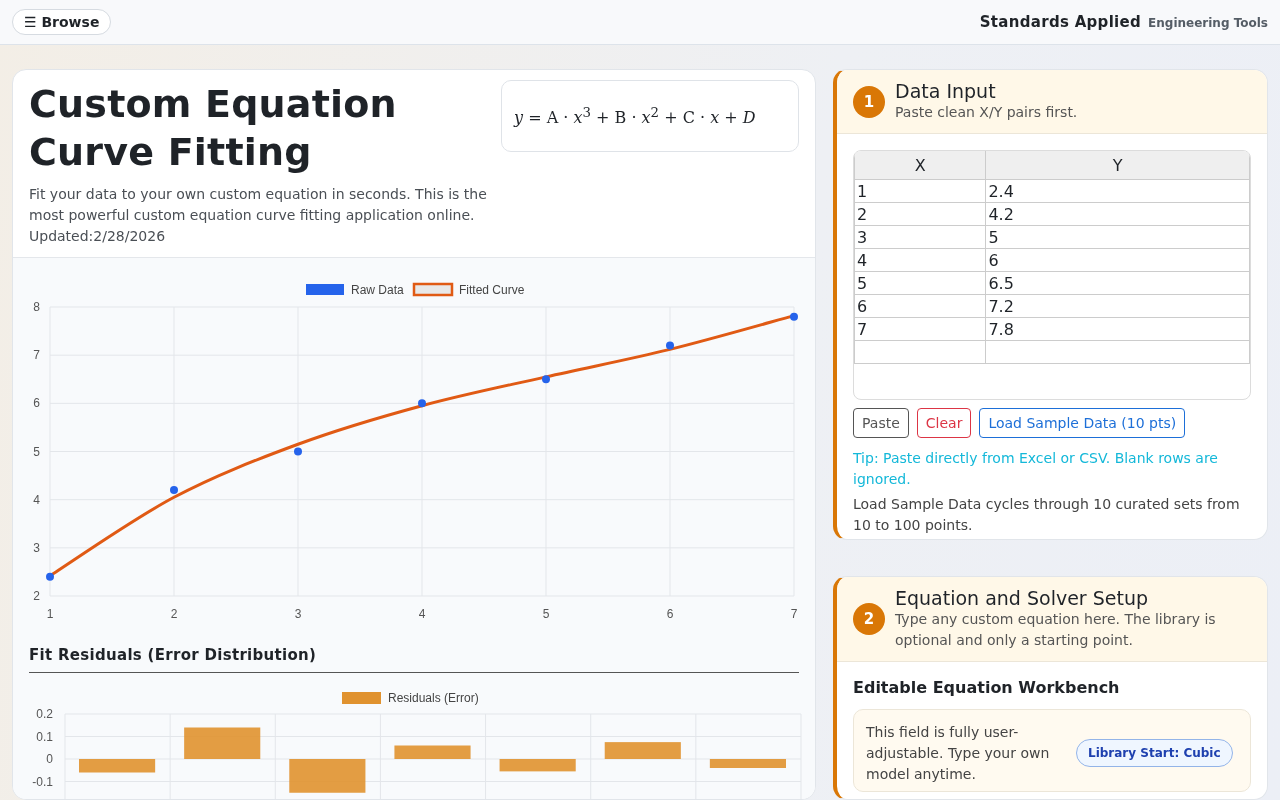 The width and height of the screenshot is (1280, 800). I want to click on step-number: 2, so click(869, 618).